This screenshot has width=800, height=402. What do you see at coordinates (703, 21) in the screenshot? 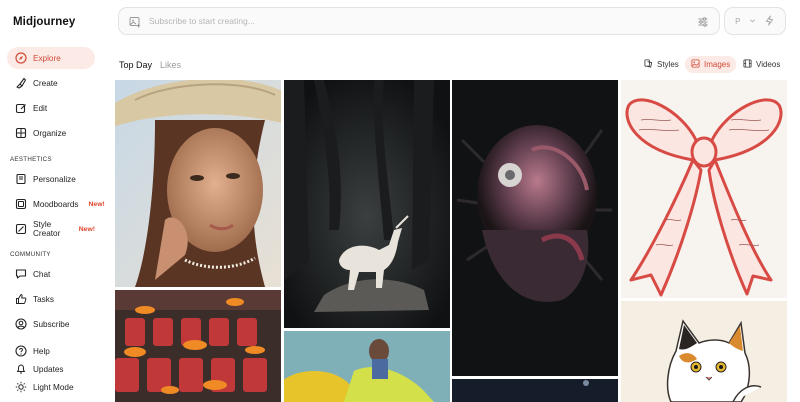
I see `settings-sliders-icon` at bounding box center [703, 21].